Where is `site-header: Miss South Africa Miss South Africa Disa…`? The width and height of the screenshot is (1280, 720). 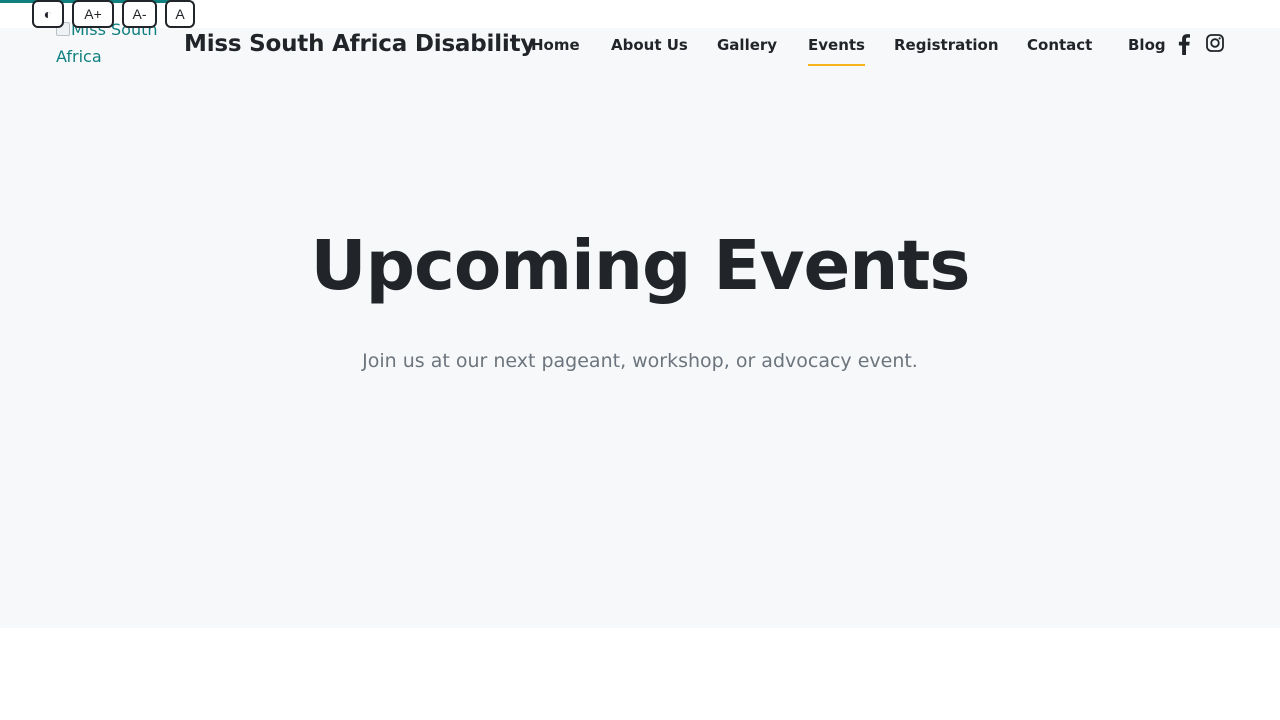 site-header: Miss South Africa Miss South Africa Disa… is located at coordinates (640, 59).